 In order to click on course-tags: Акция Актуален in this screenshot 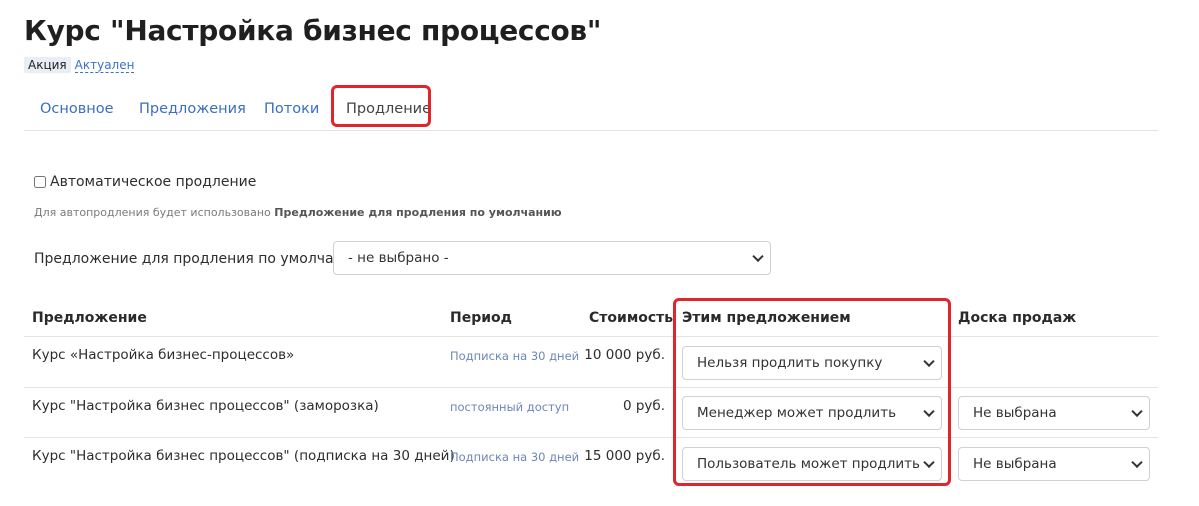, I will do `click(79, 65)`.